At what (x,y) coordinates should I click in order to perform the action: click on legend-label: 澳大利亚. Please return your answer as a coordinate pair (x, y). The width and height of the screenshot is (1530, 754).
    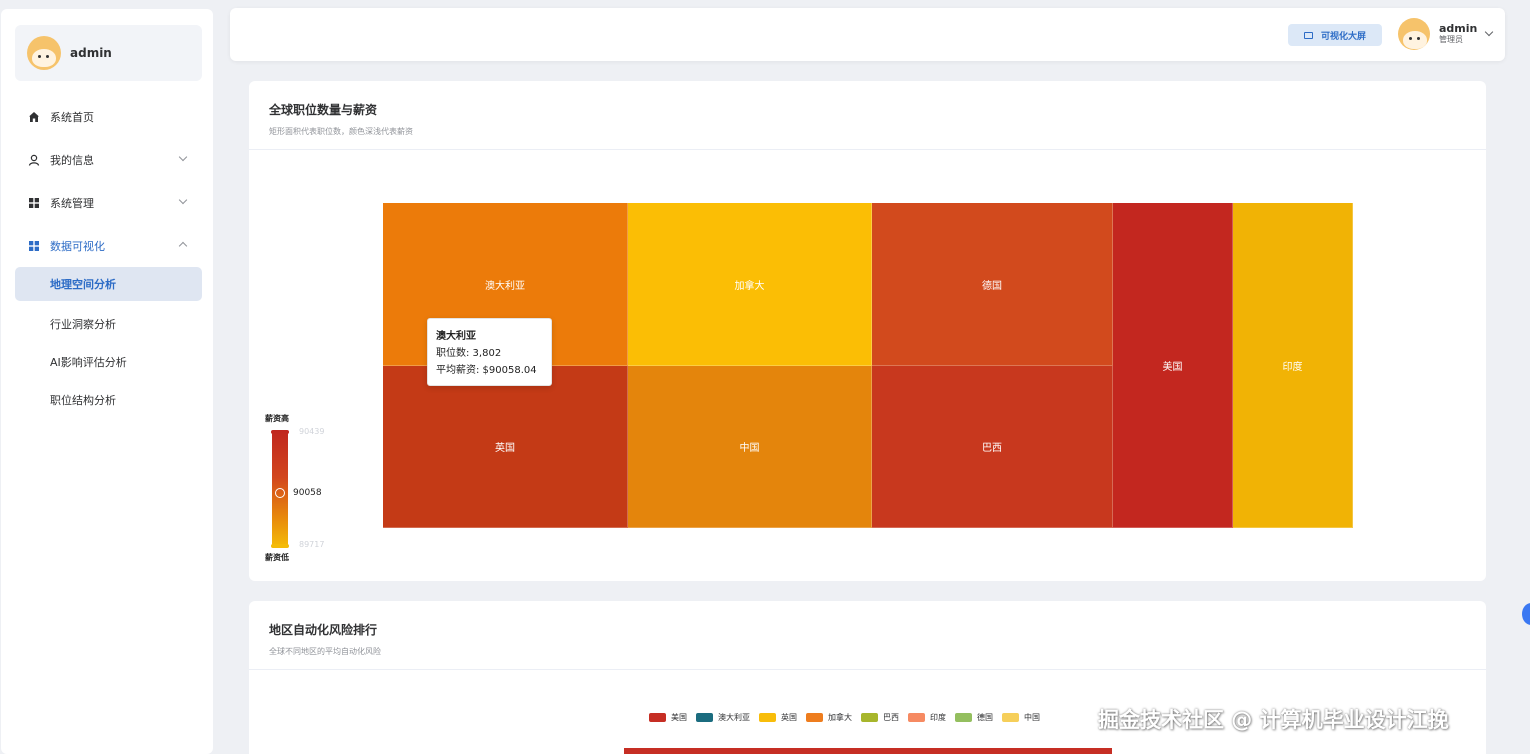
    Looking at the image, I should click on (734, 717).